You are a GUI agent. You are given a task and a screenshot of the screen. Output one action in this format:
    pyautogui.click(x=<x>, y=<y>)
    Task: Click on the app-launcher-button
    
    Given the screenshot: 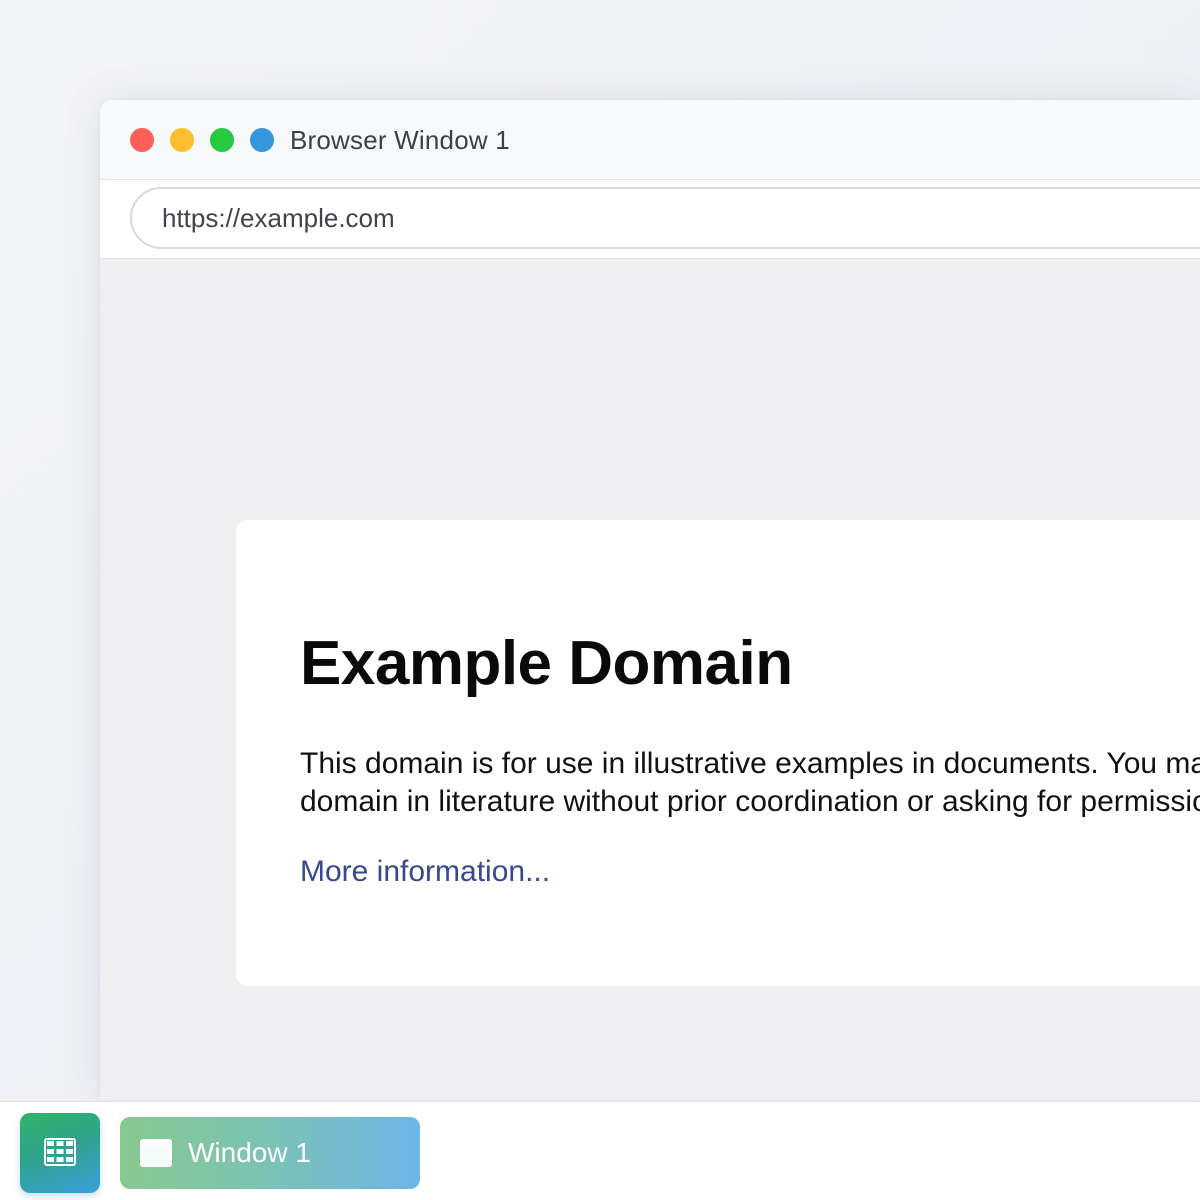 What is the action you would take?
    pyautogui.click(x=60, y=1153)
    